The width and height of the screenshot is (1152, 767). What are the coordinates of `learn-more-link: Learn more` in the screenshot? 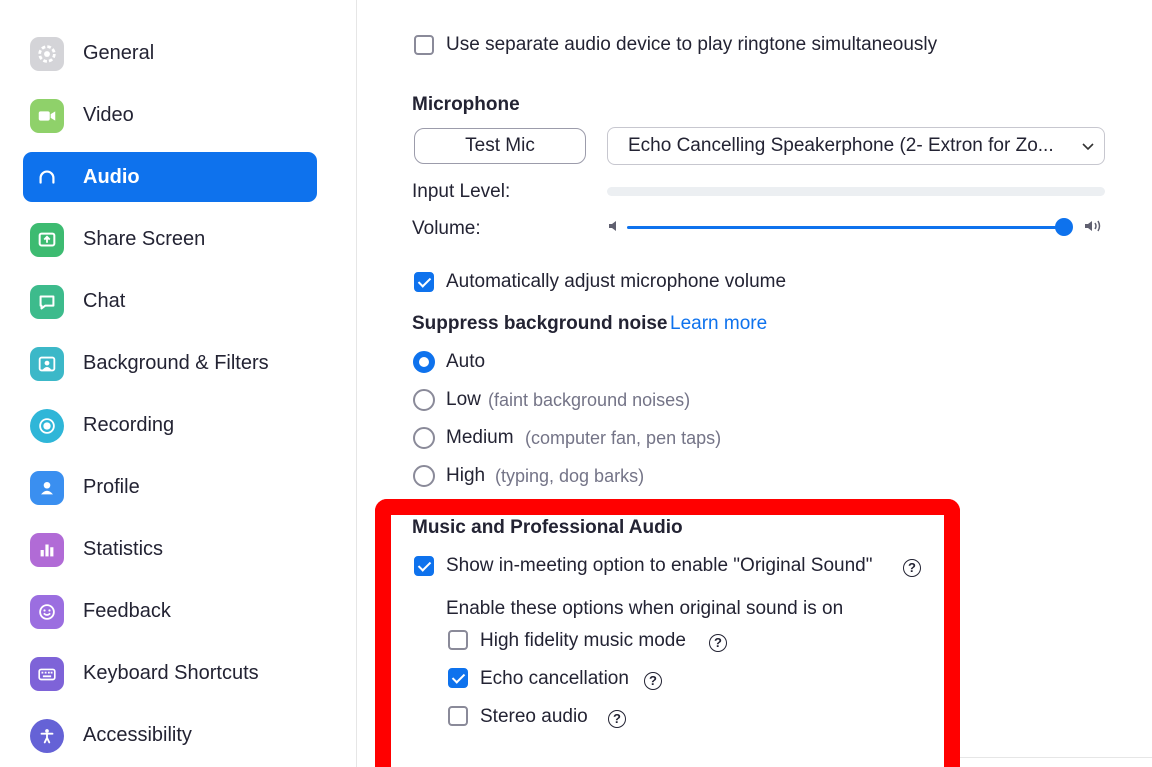 It's located at (718, 324).